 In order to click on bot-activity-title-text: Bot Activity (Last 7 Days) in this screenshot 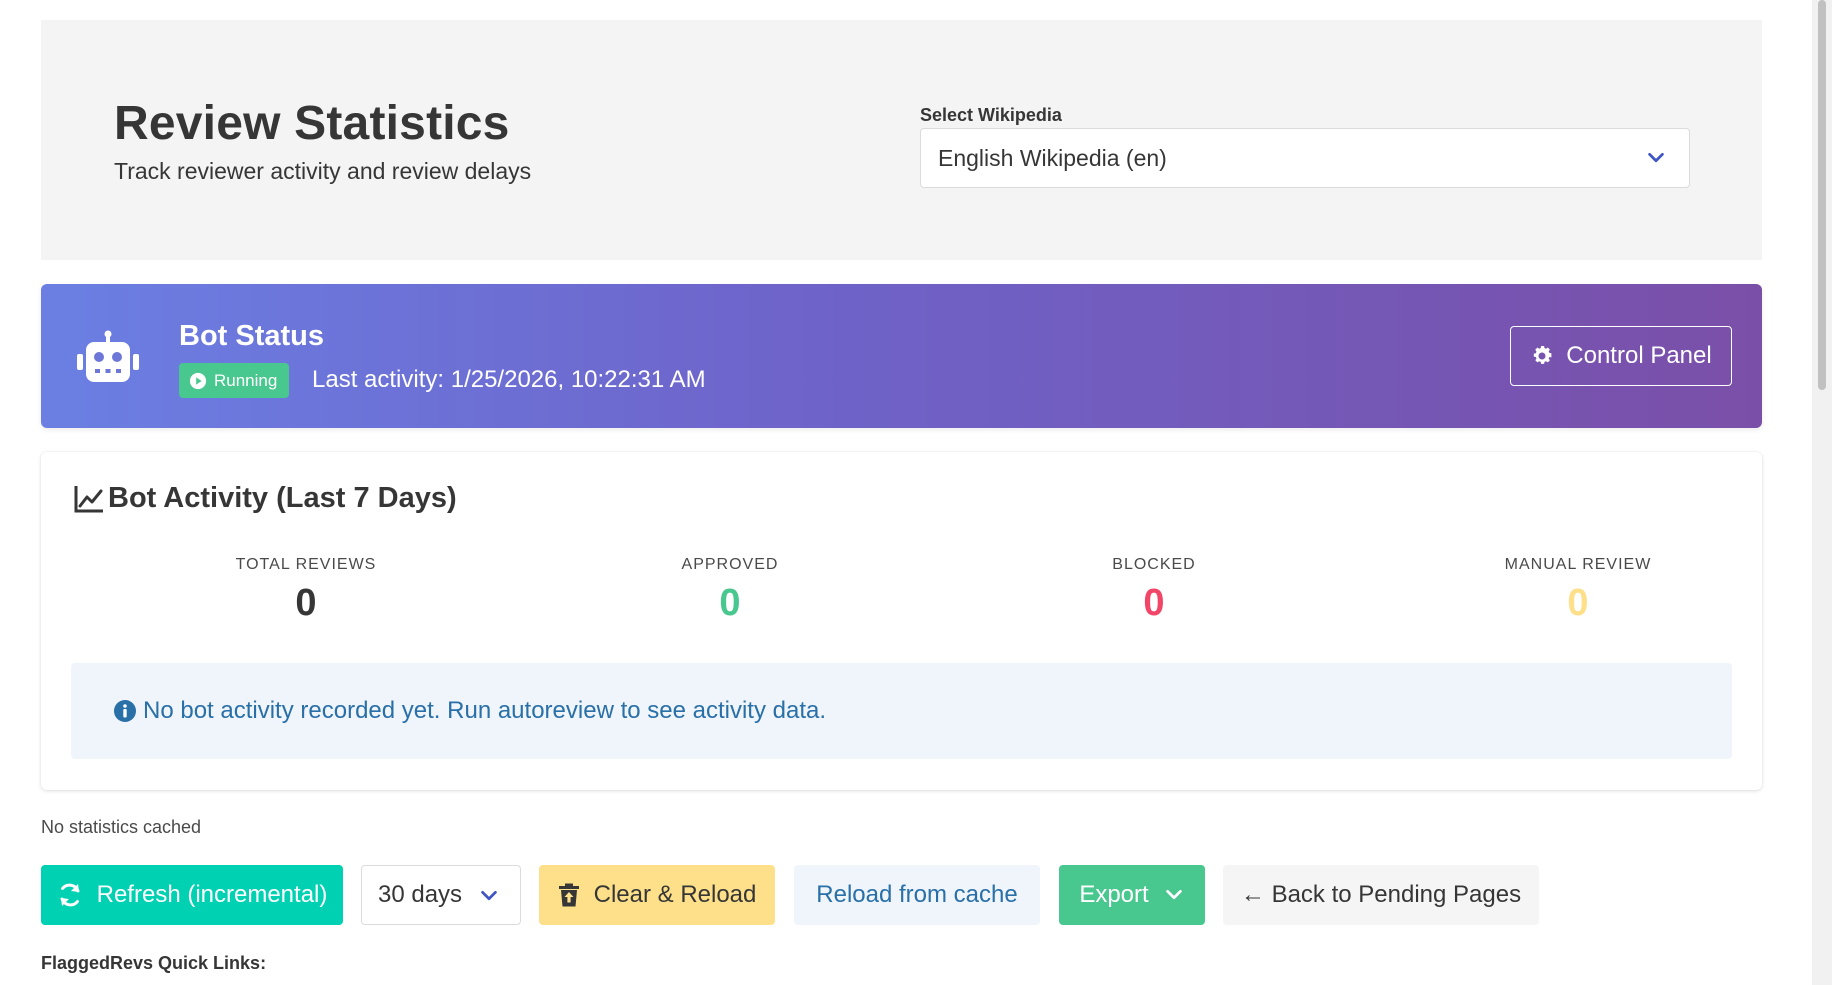, I will do `click(282, 498)`.